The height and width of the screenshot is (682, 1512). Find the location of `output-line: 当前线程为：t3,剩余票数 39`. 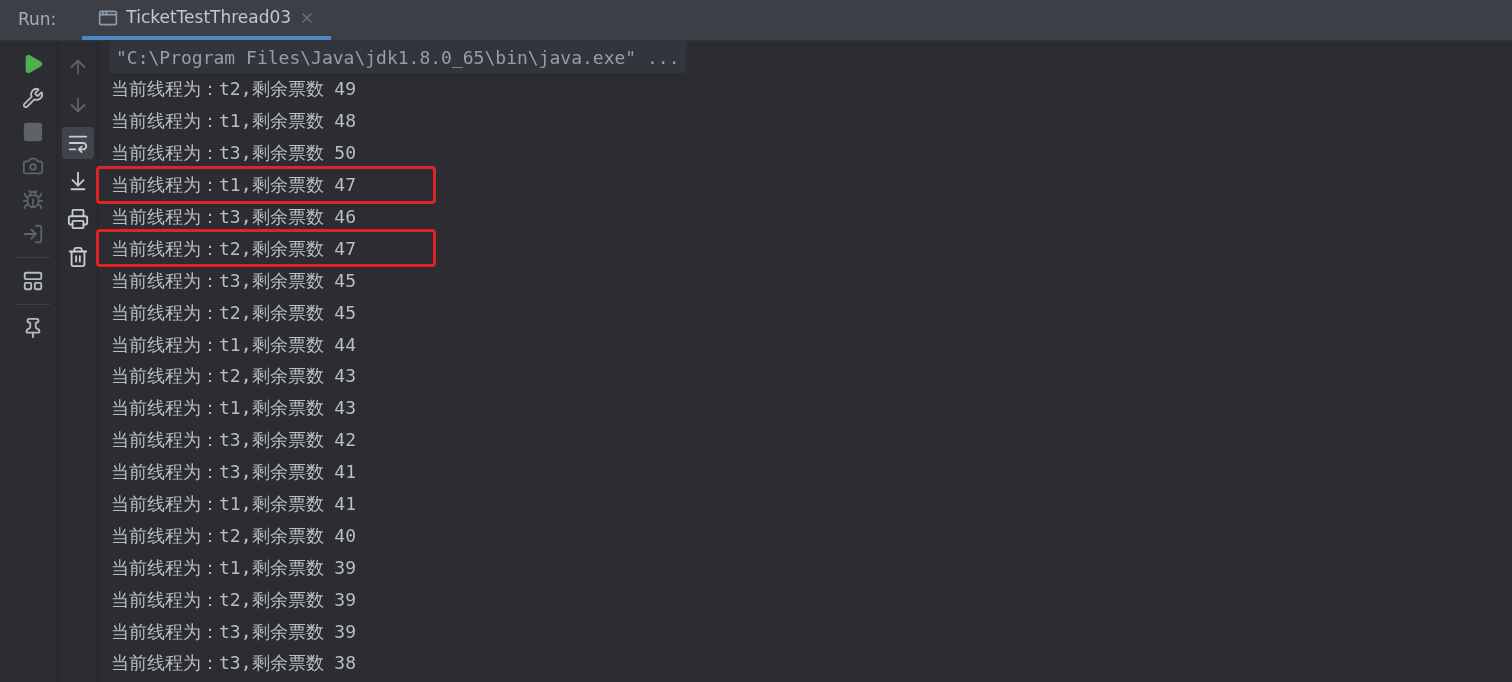

output-line: 当前线程为：t3,剩余票数 39 is located at coordinates (233, 631).